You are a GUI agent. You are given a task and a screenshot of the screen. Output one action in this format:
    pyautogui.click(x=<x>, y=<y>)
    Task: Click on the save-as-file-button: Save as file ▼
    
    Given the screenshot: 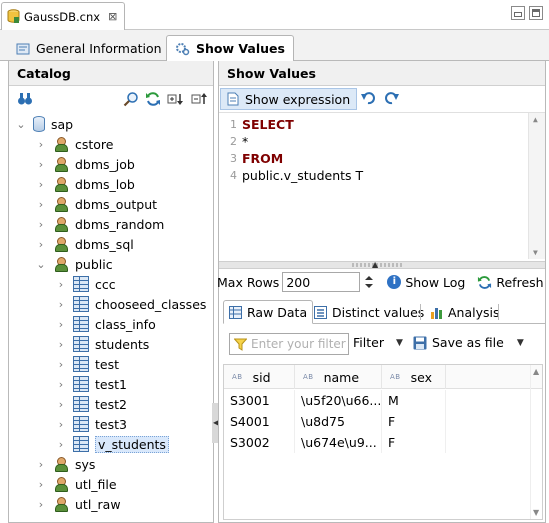 What is the action you would take?
    pyautogui.click(x=468, y=342)
    